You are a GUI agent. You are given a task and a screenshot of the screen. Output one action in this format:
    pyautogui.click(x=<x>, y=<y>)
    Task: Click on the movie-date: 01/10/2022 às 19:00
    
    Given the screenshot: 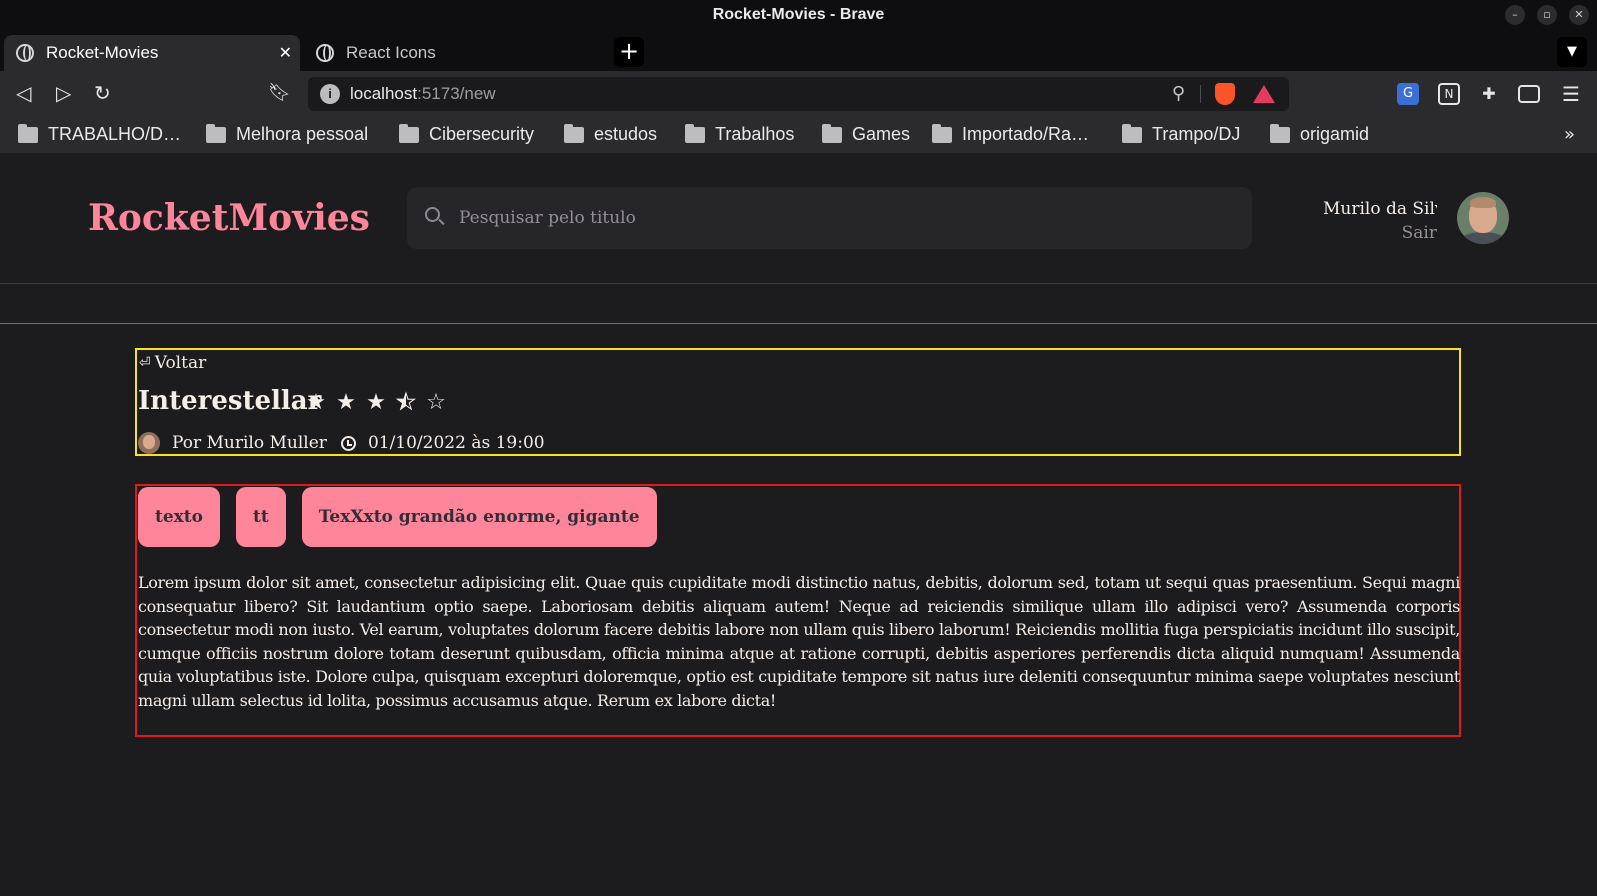 What is the action you would take?
    pyautogui.click(x=456, y=443)
    